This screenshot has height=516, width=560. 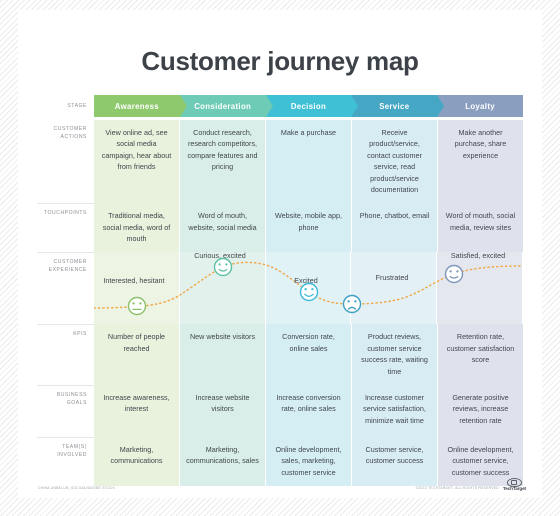 What do you see at coordinates (136, 106) in the screenshot?
I see `stage-label: Awareness` at bounding box center [136, 106].